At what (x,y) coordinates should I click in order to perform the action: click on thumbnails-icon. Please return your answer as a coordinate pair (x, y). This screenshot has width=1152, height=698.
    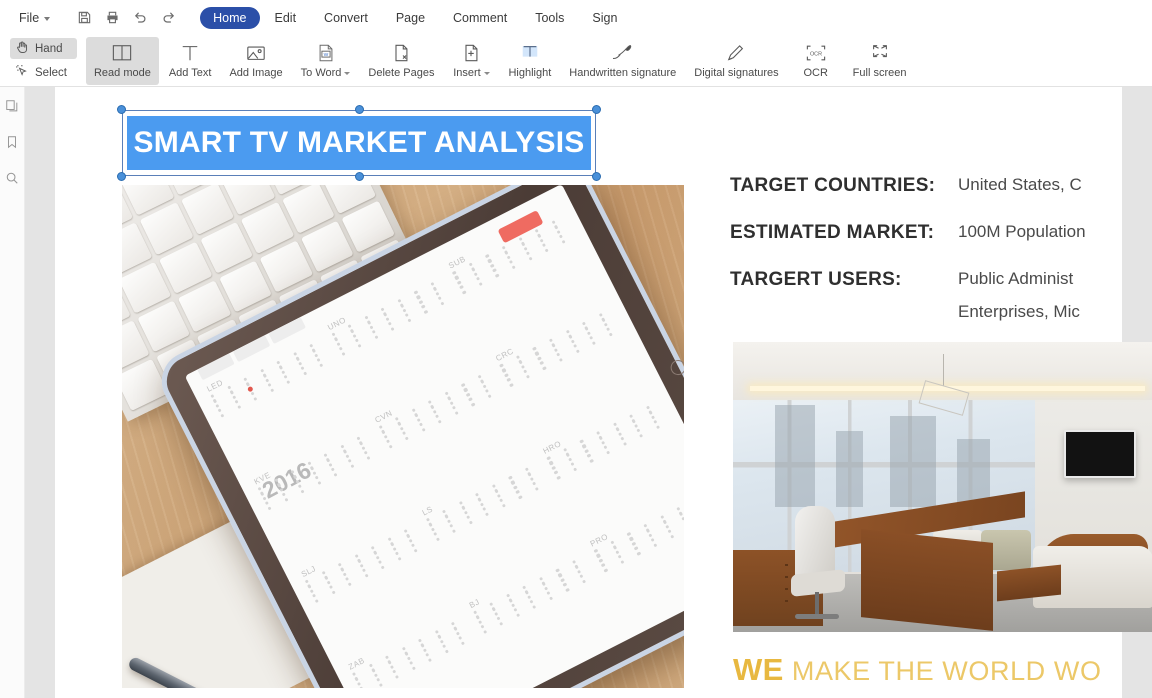
    Looking at the image, I should click on (12, 108).